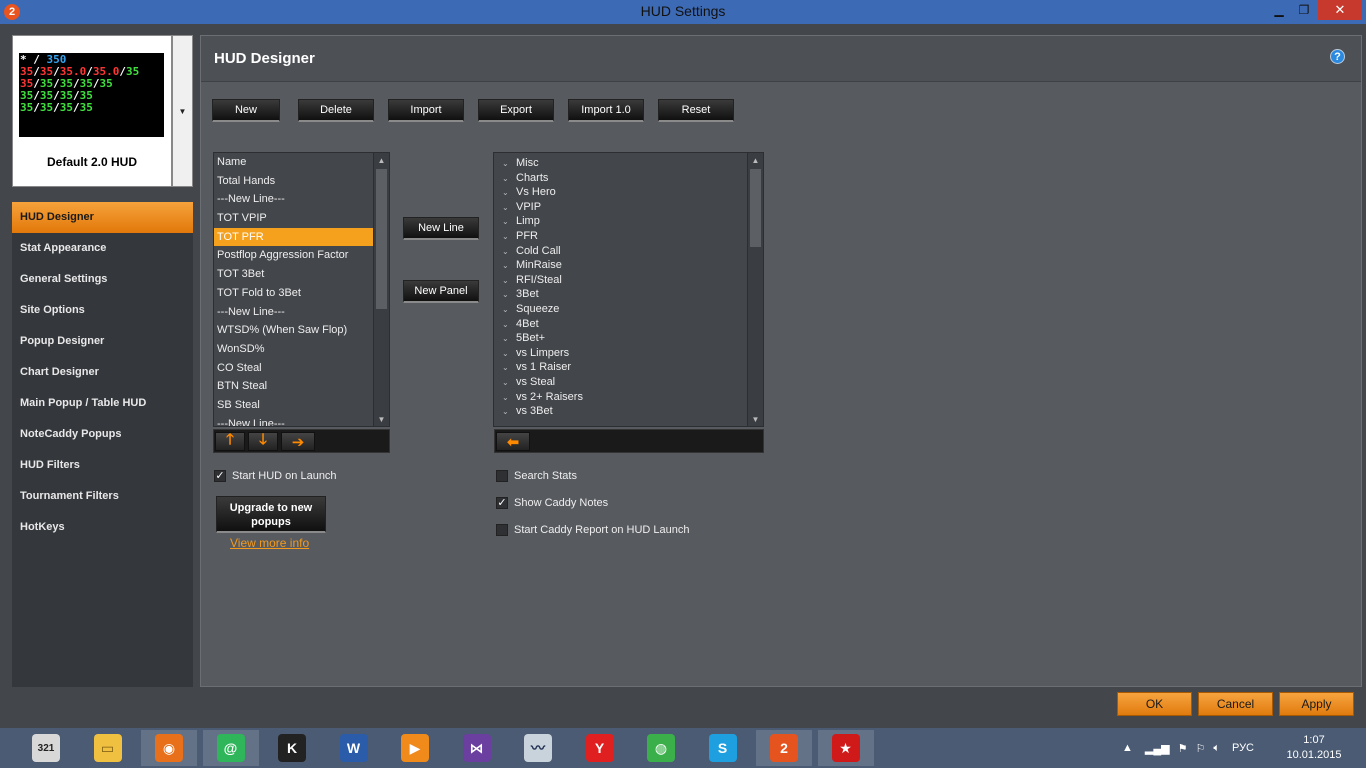 This screenshot has width=1366, height=768. I want to click on ok-button: OK, so click(1154, 704).